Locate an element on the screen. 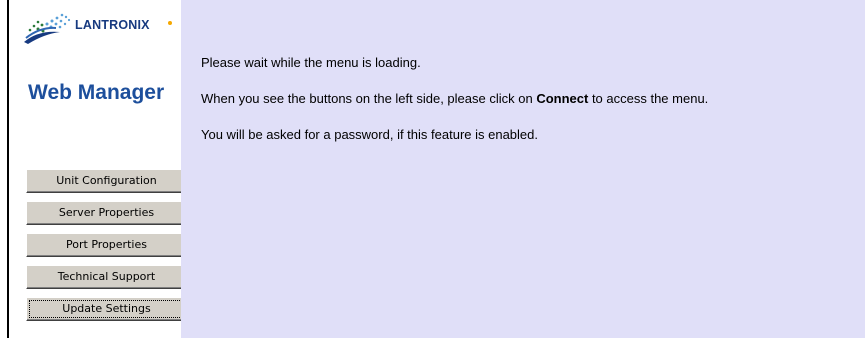 The width and height of the screenshot is (865, 338). update-settings-button: Update Settings is located at coordinates (106, 309).